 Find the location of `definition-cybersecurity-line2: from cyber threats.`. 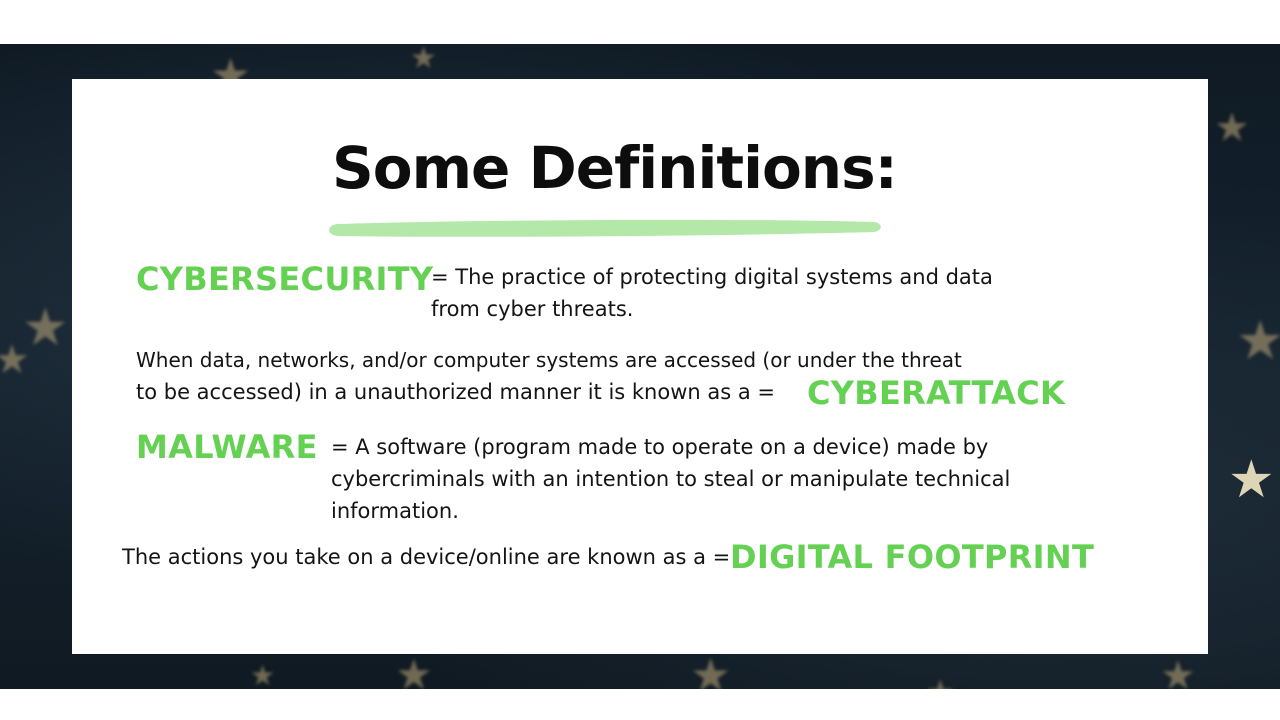

definition-cybersecurity-line2: from cyber threats. is located at coordinates (532, 309).